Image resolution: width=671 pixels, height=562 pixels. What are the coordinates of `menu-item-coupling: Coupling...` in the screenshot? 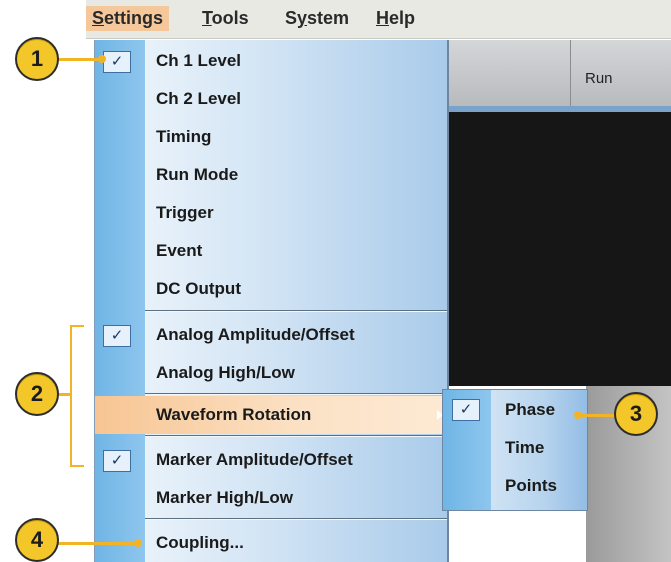 It's located at (296, 543).